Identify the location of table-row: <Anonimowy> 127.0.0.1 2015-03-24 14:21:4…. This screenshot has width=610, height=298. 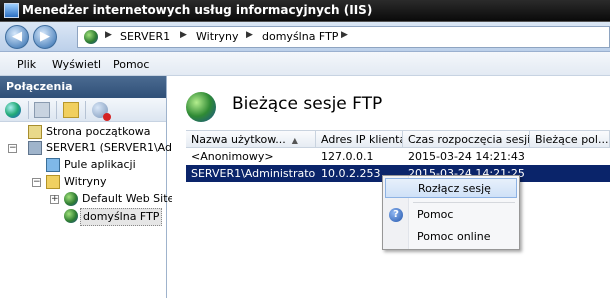
(398, 156).